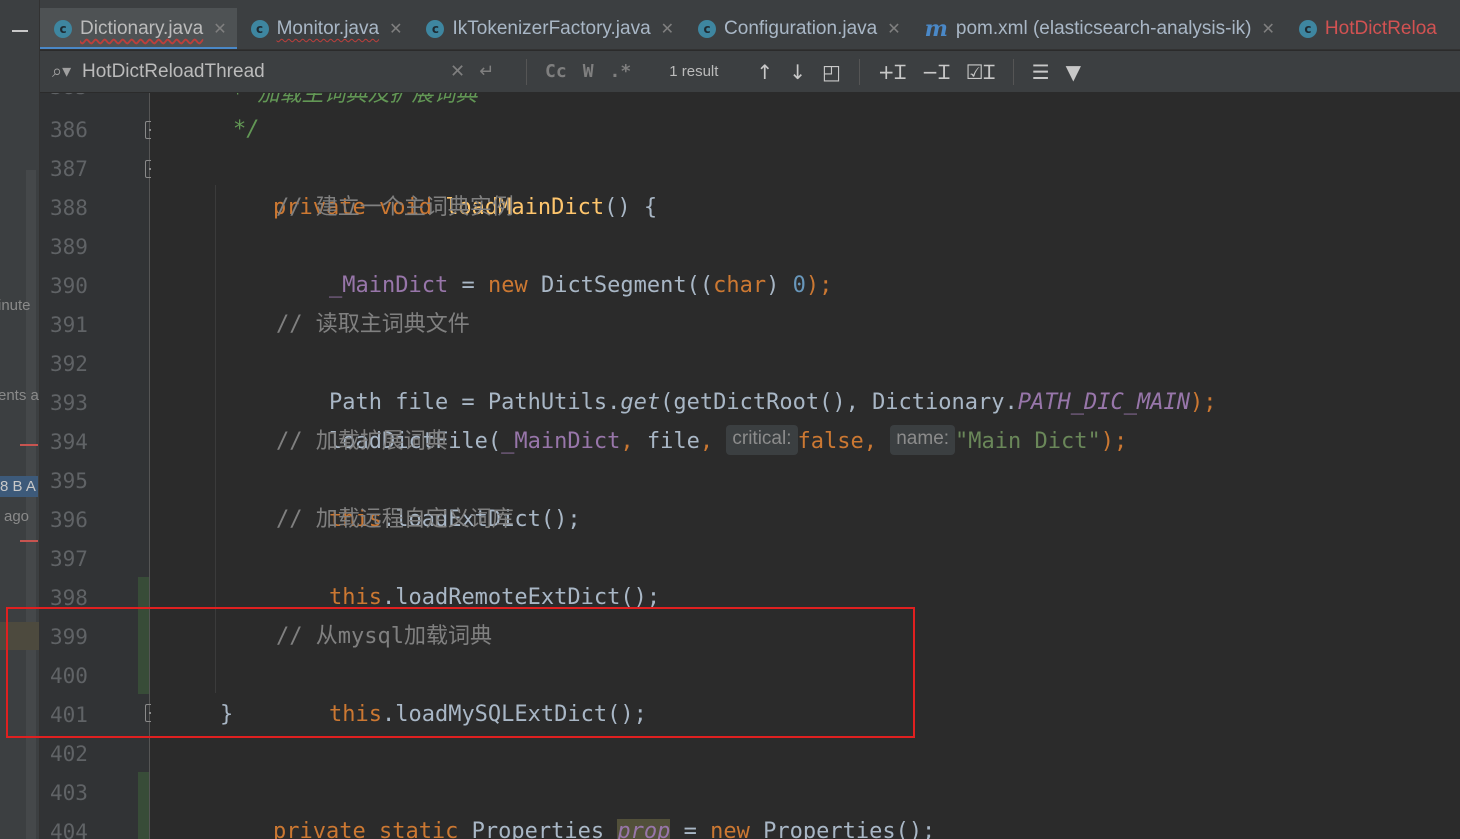  I want to click on panel-fragment: ents a, so click(19, 395).